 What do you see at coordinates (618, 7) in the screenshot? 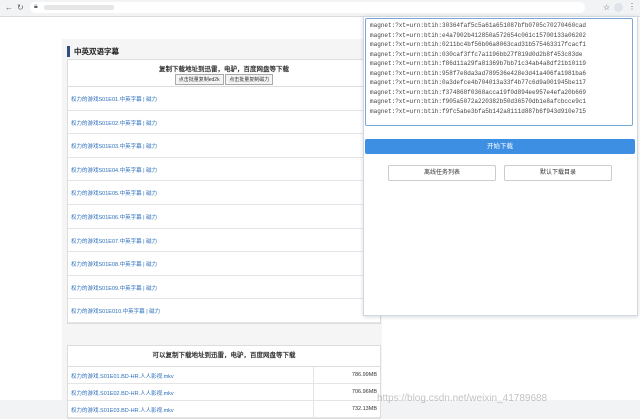
I see `extension-icon` at bounding box center [618, 7].